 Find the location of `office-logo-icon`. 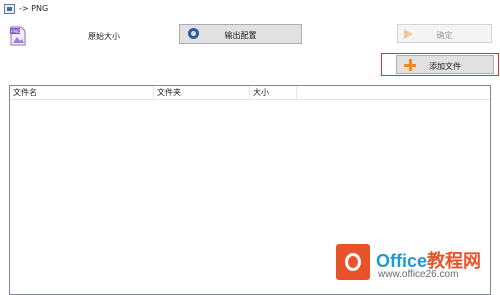

office-logo-icon is located at coordinates (353, 262).